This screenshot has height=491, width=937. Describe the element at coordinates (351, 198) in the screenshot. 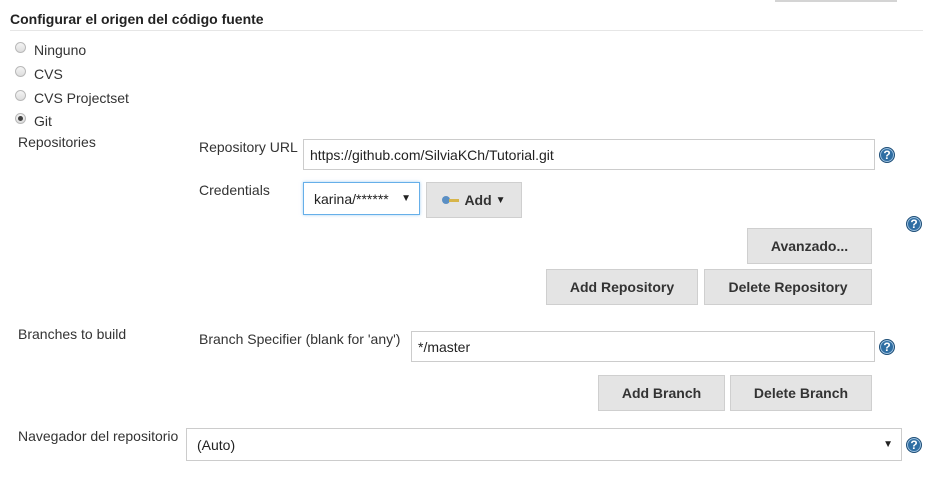

I see `credentials-value: karina/******` at that location.